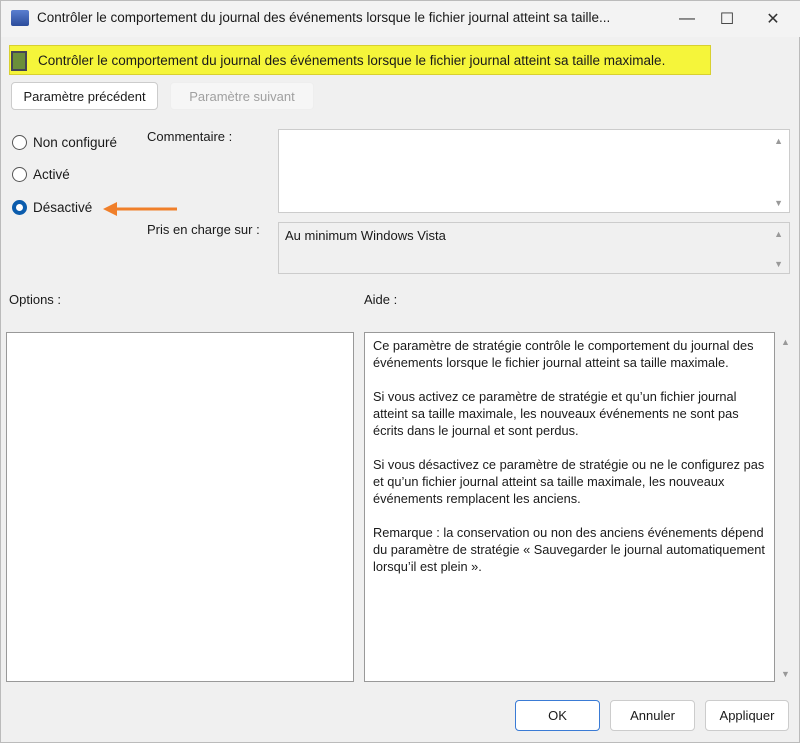 Image resolution: width=800 pixels, height=743 pixels. What do you see at coordinates (19, 61) in the screenshot?
I see `setting-icon` at bounding box center [19, 61].